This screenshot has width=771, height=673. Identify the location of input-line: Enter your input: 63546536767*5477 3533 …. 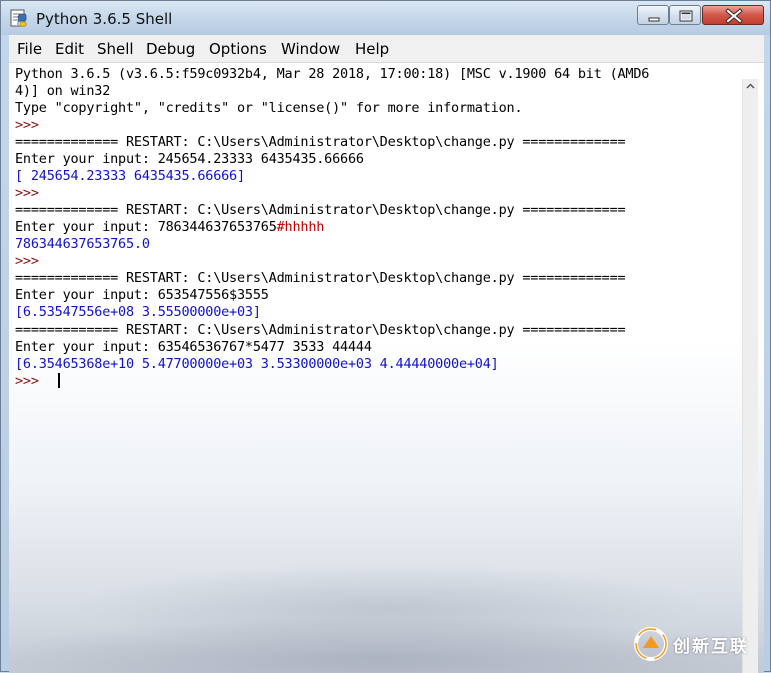
(193, 347).